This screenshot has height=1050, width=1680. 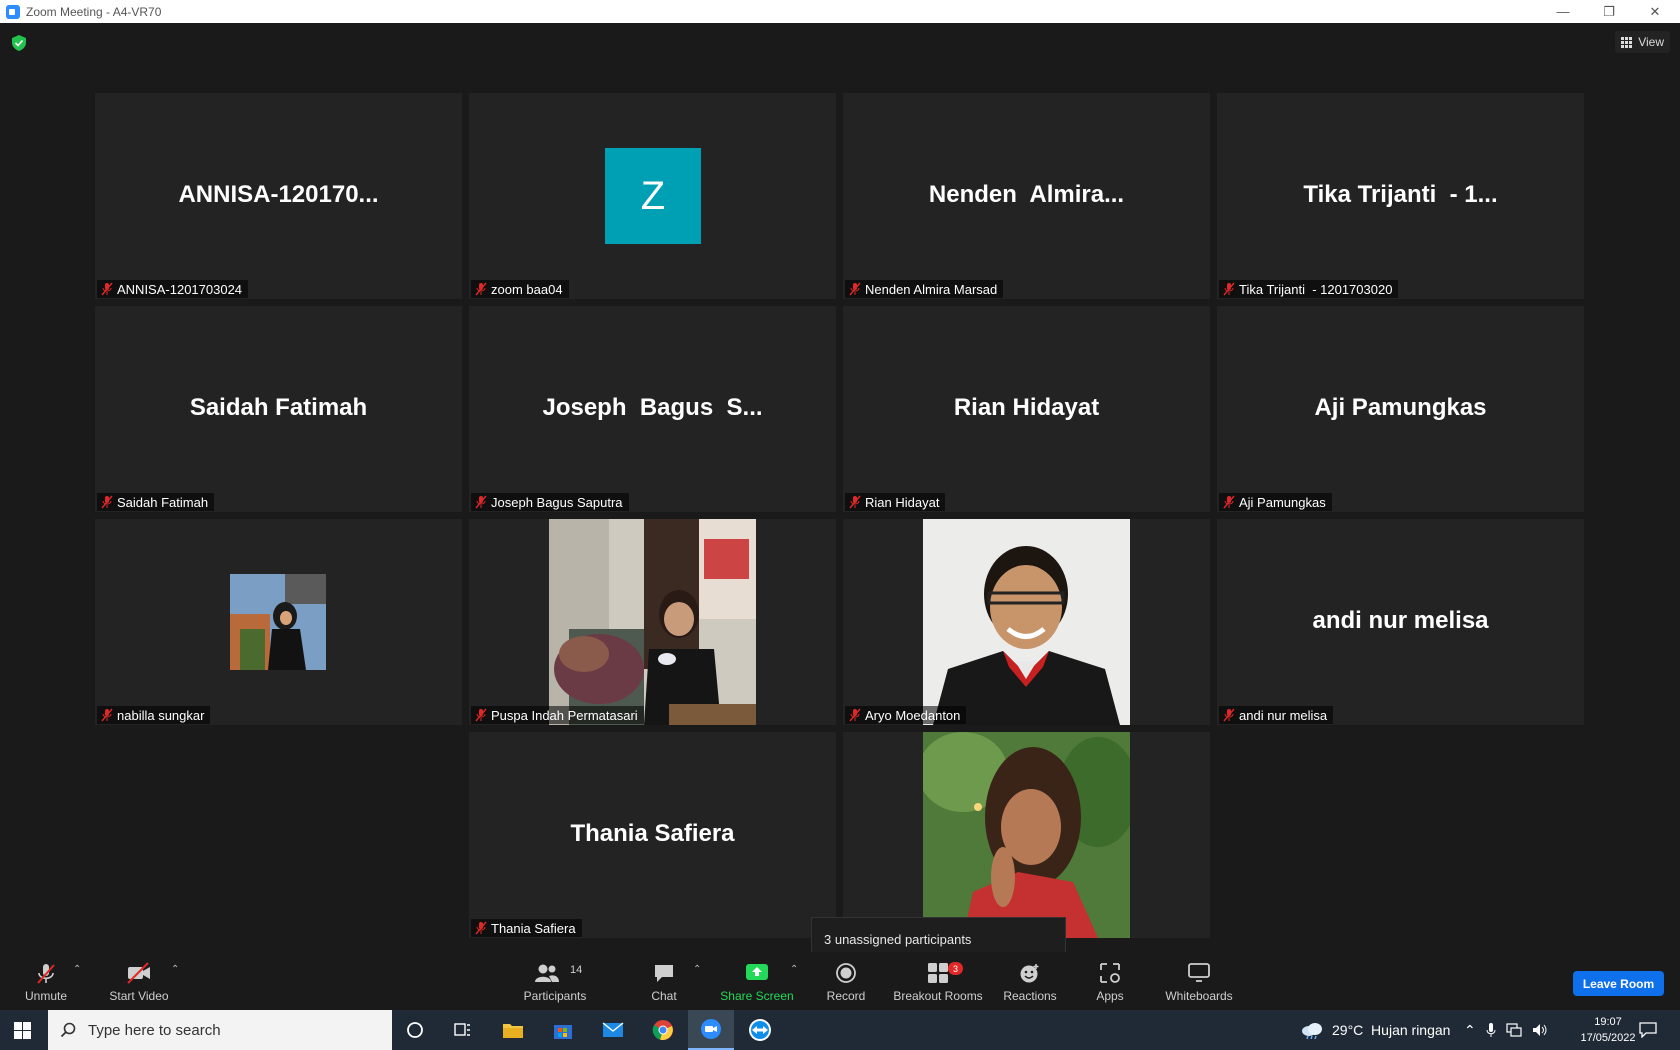 I want to click on participant-name-label: Tika Trijanti - 1201703020, so click(x=1309, y=289).